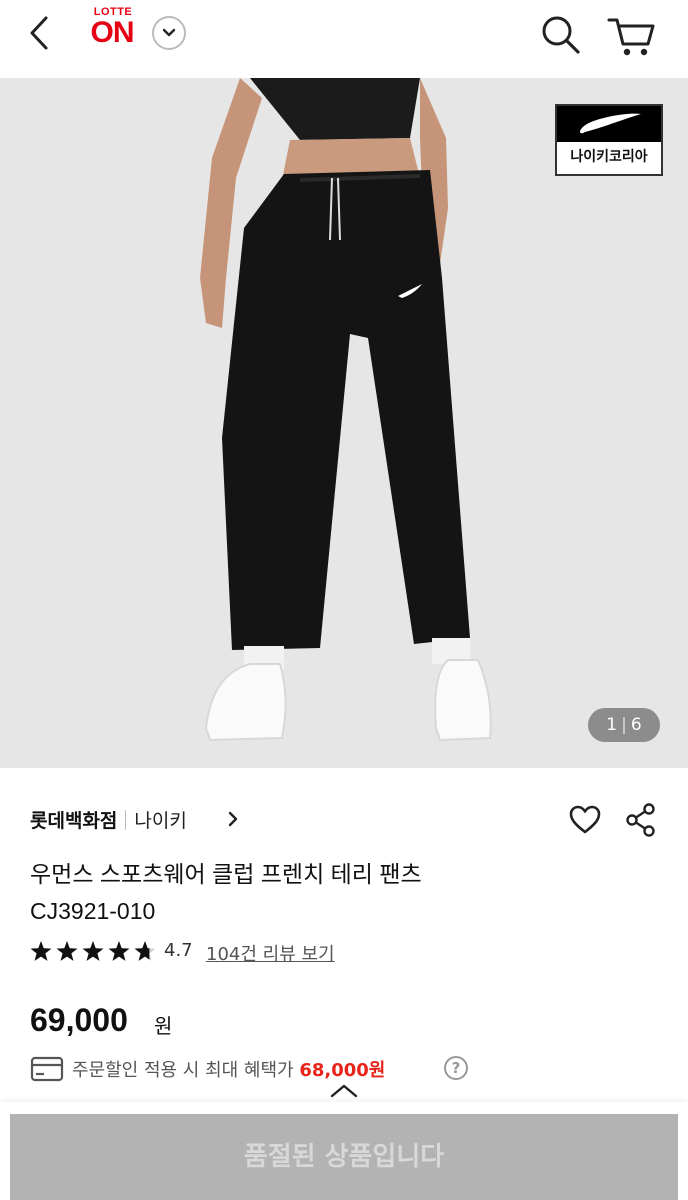 The image size is (688, 1200). What do you see at coordinates (126, 820) in the screenshot?
I see `divider` at bounding box center [126, 820].